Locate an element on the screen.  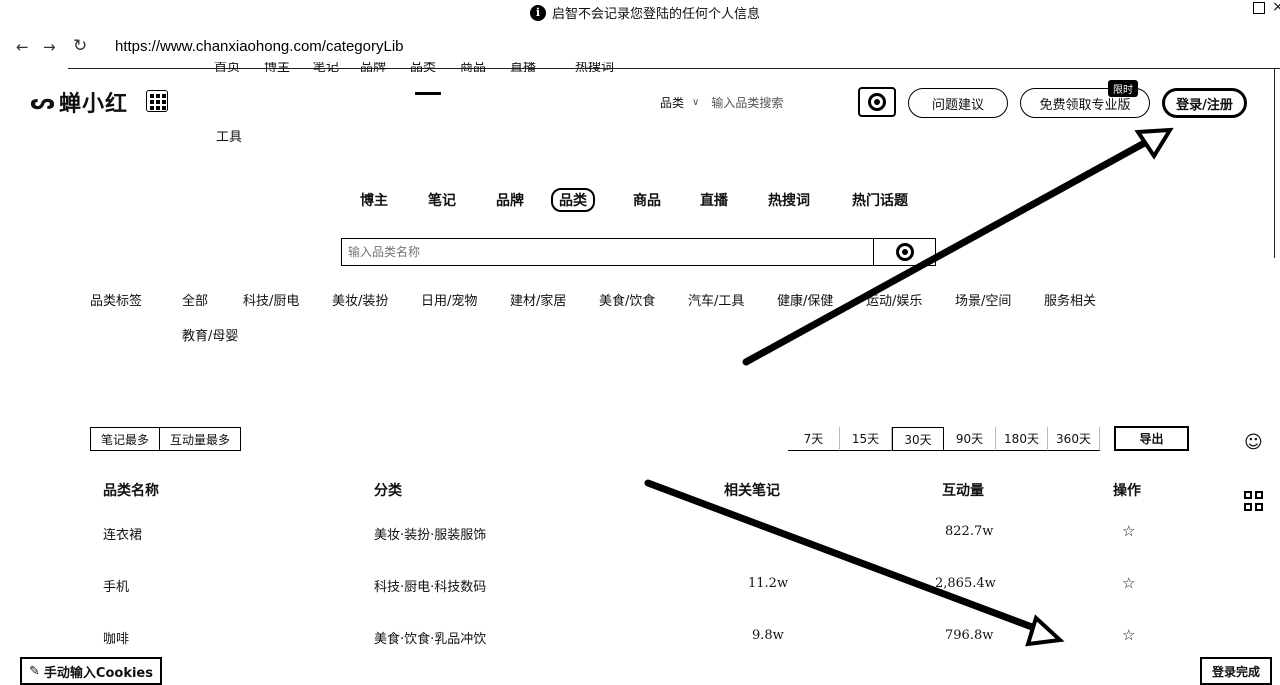
tab-products: 商品 is located at coordinates (647, 200).